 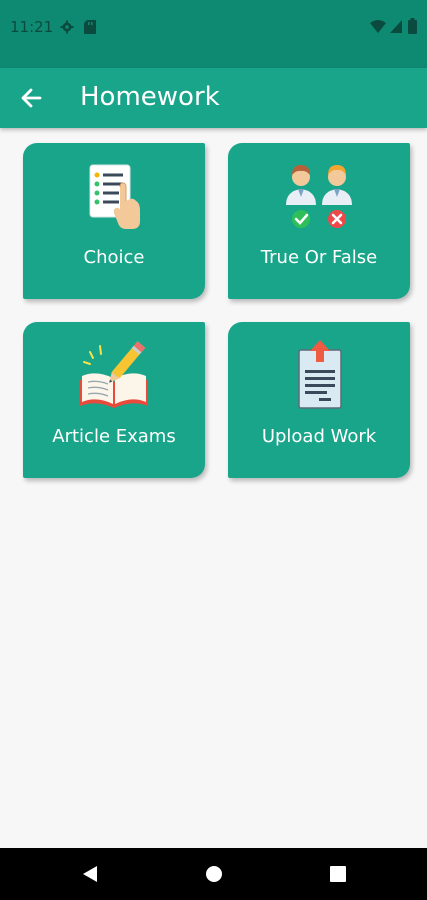 What do you see at coordinates (338, 874) in the screenshot?
I see `recents-square-icon` at bounding box center [338, 874].